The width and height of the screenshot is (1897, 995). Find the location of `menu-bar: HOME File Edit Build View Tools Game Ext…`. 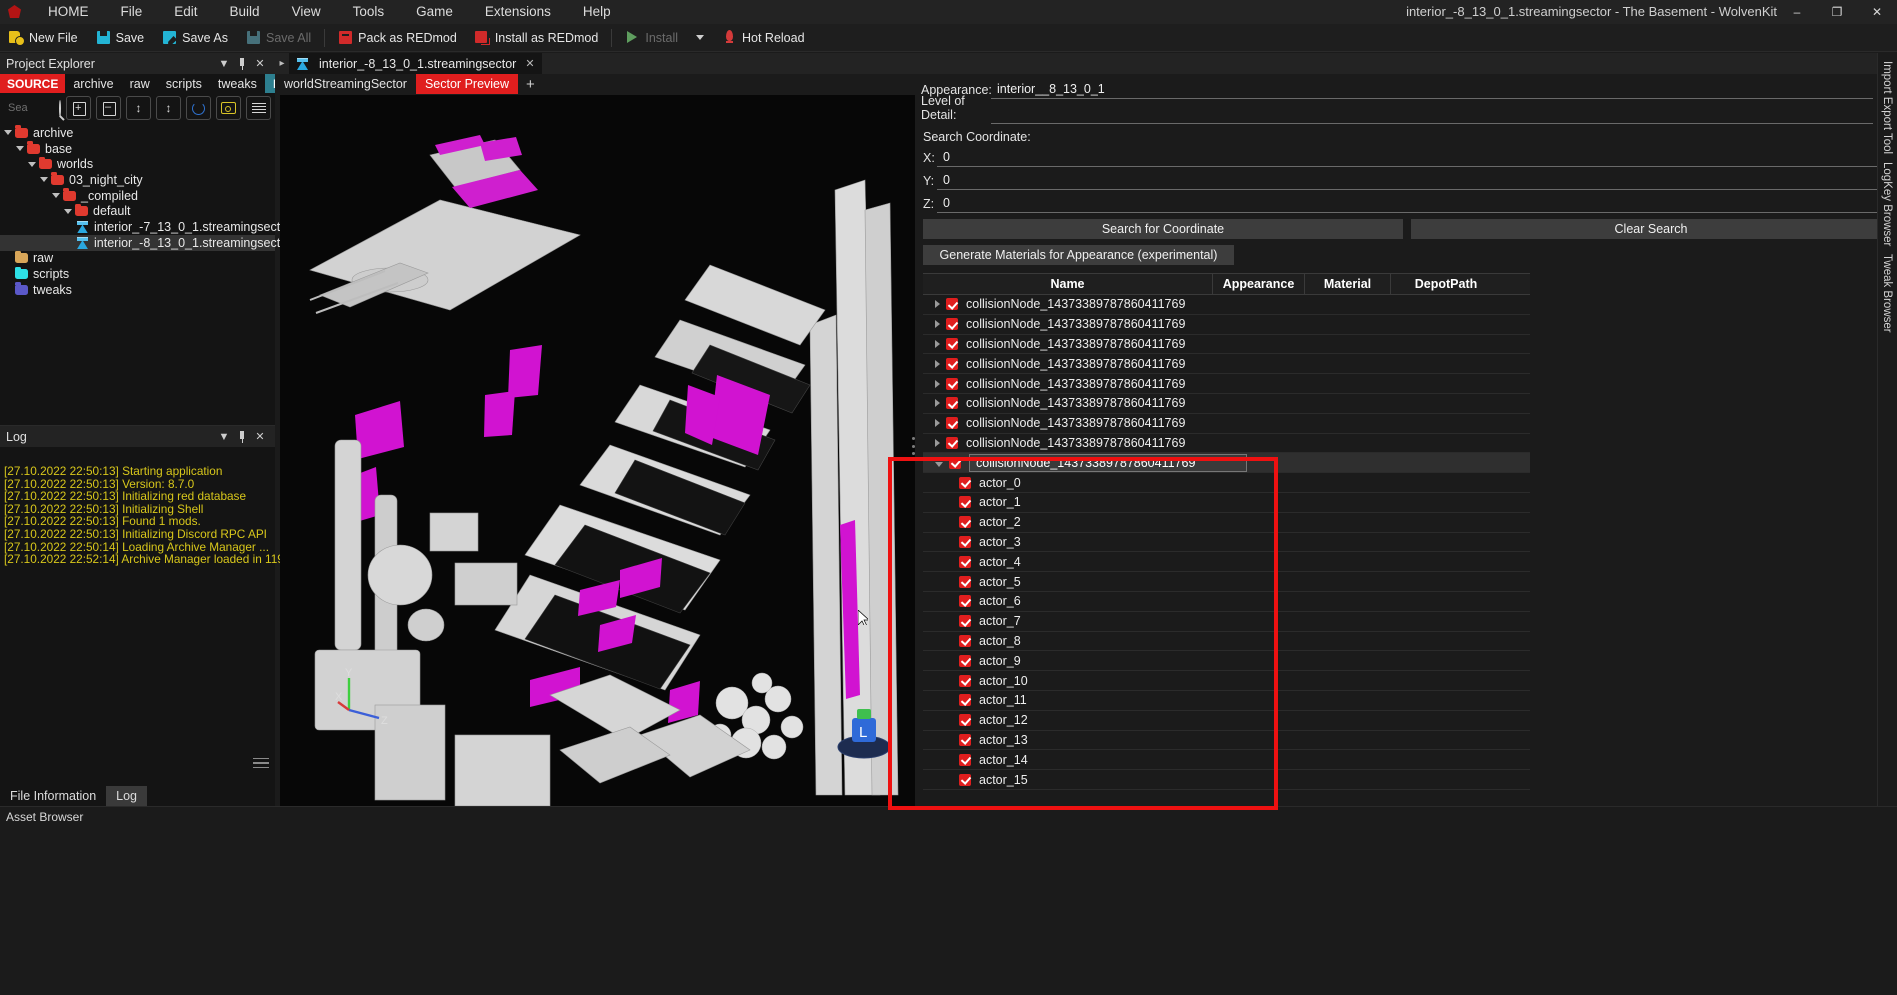

menu-bar: HOME File Edit Build View Tools Game Ext… is located at coordinates (329, 12).